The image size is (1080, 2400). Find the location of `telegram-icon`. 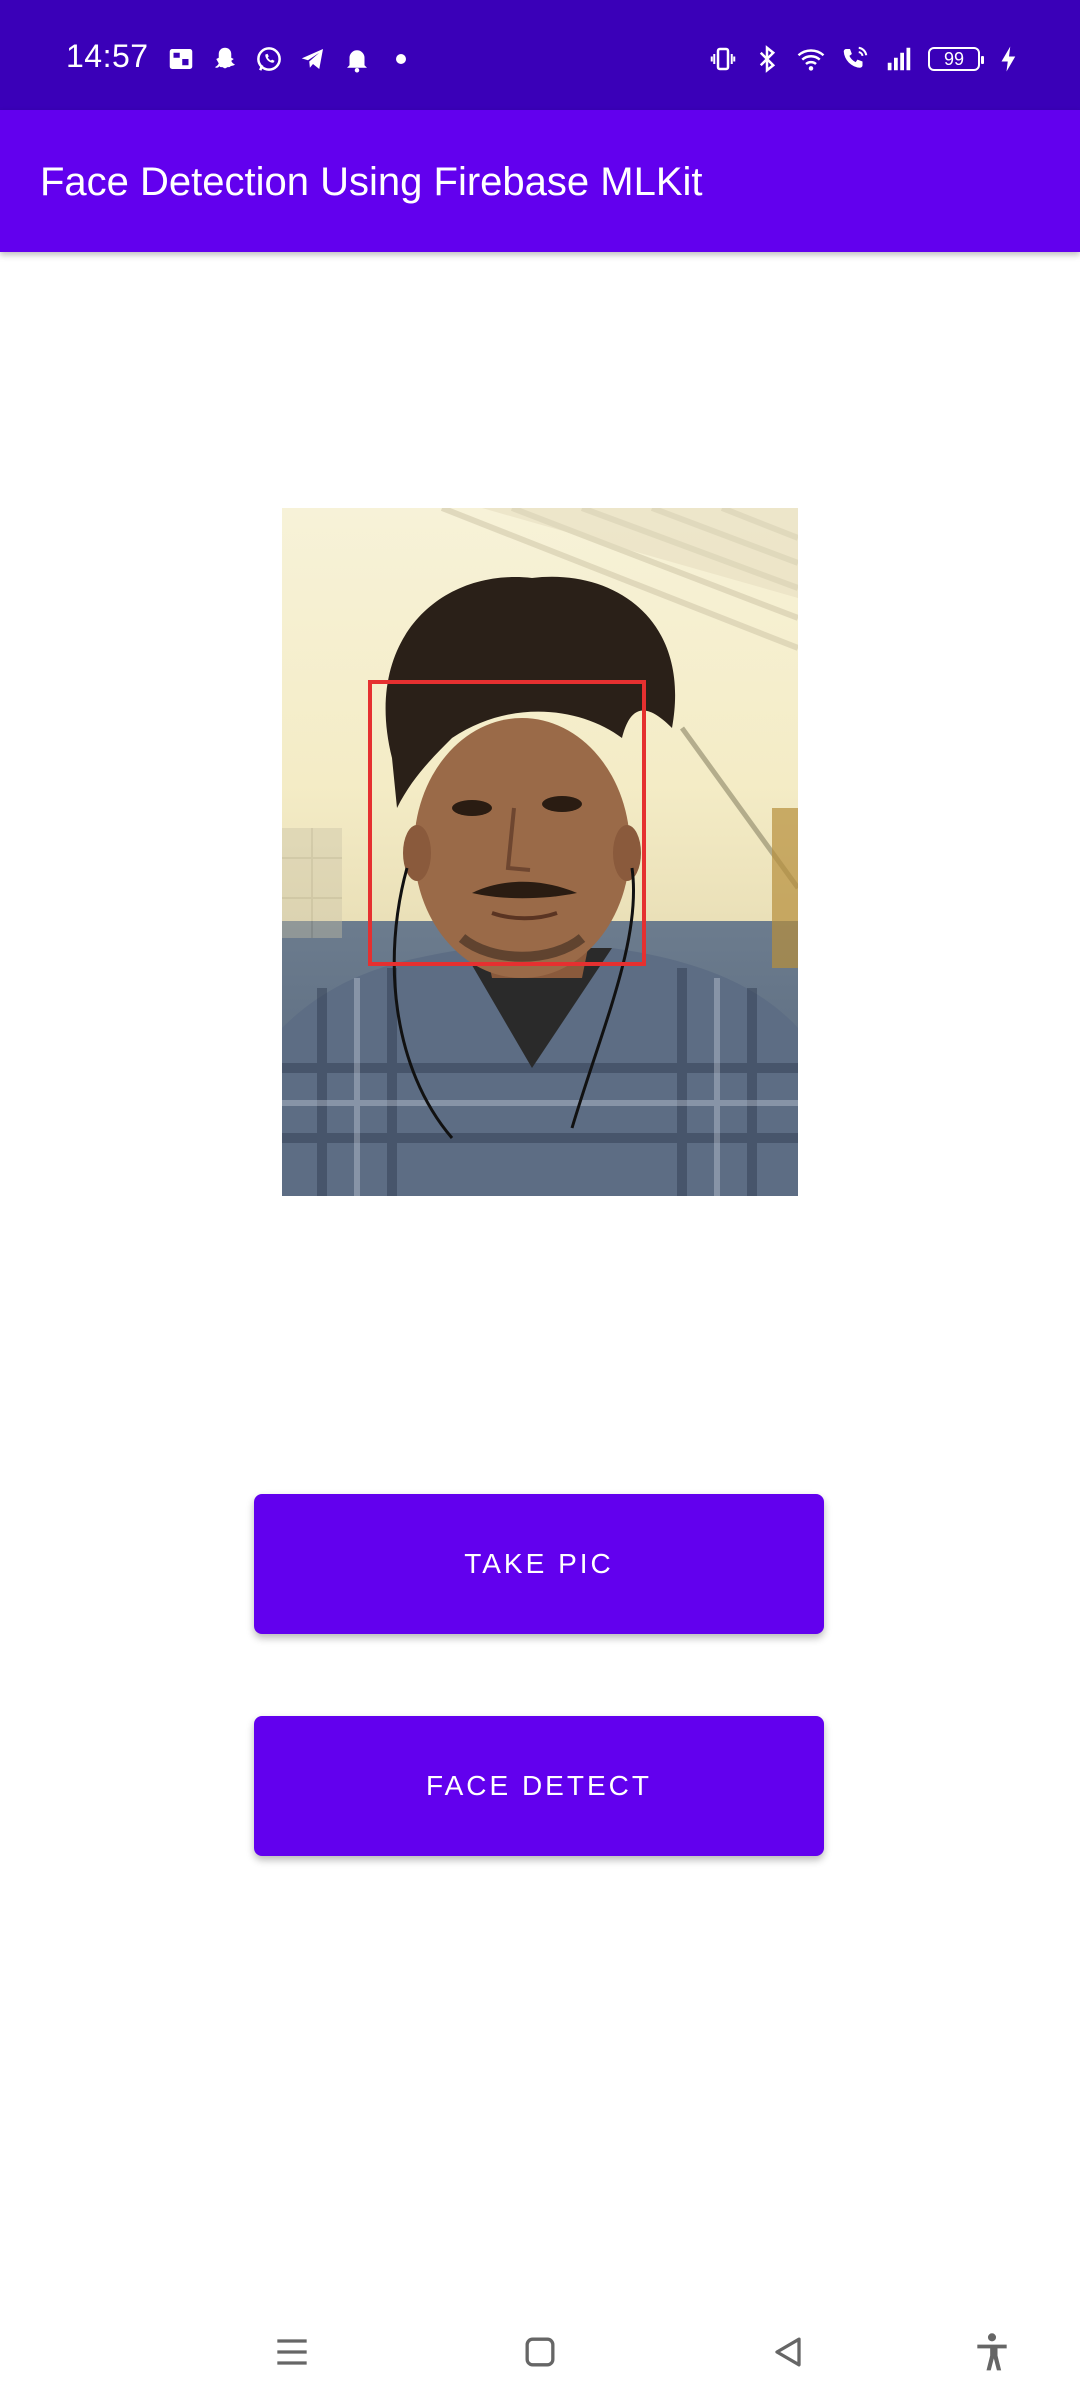

telegram-icon is located at coordinates (313, 59).